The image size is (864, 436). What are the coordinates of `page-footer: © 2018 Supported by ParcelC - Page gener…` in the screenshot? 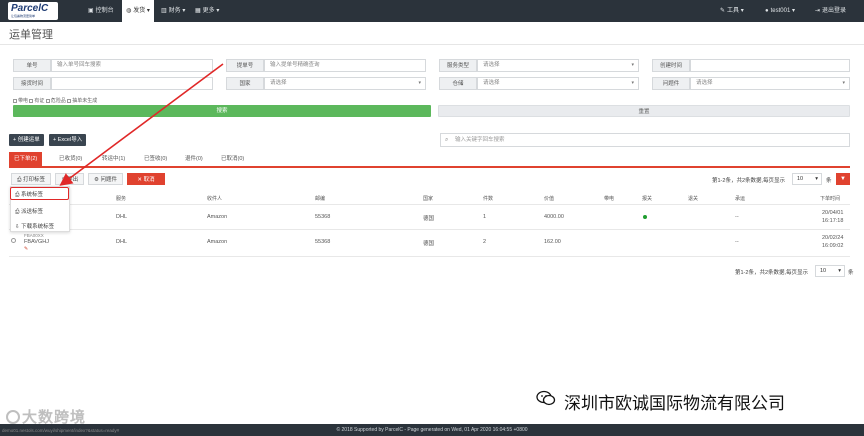 It's located at (432, 430).